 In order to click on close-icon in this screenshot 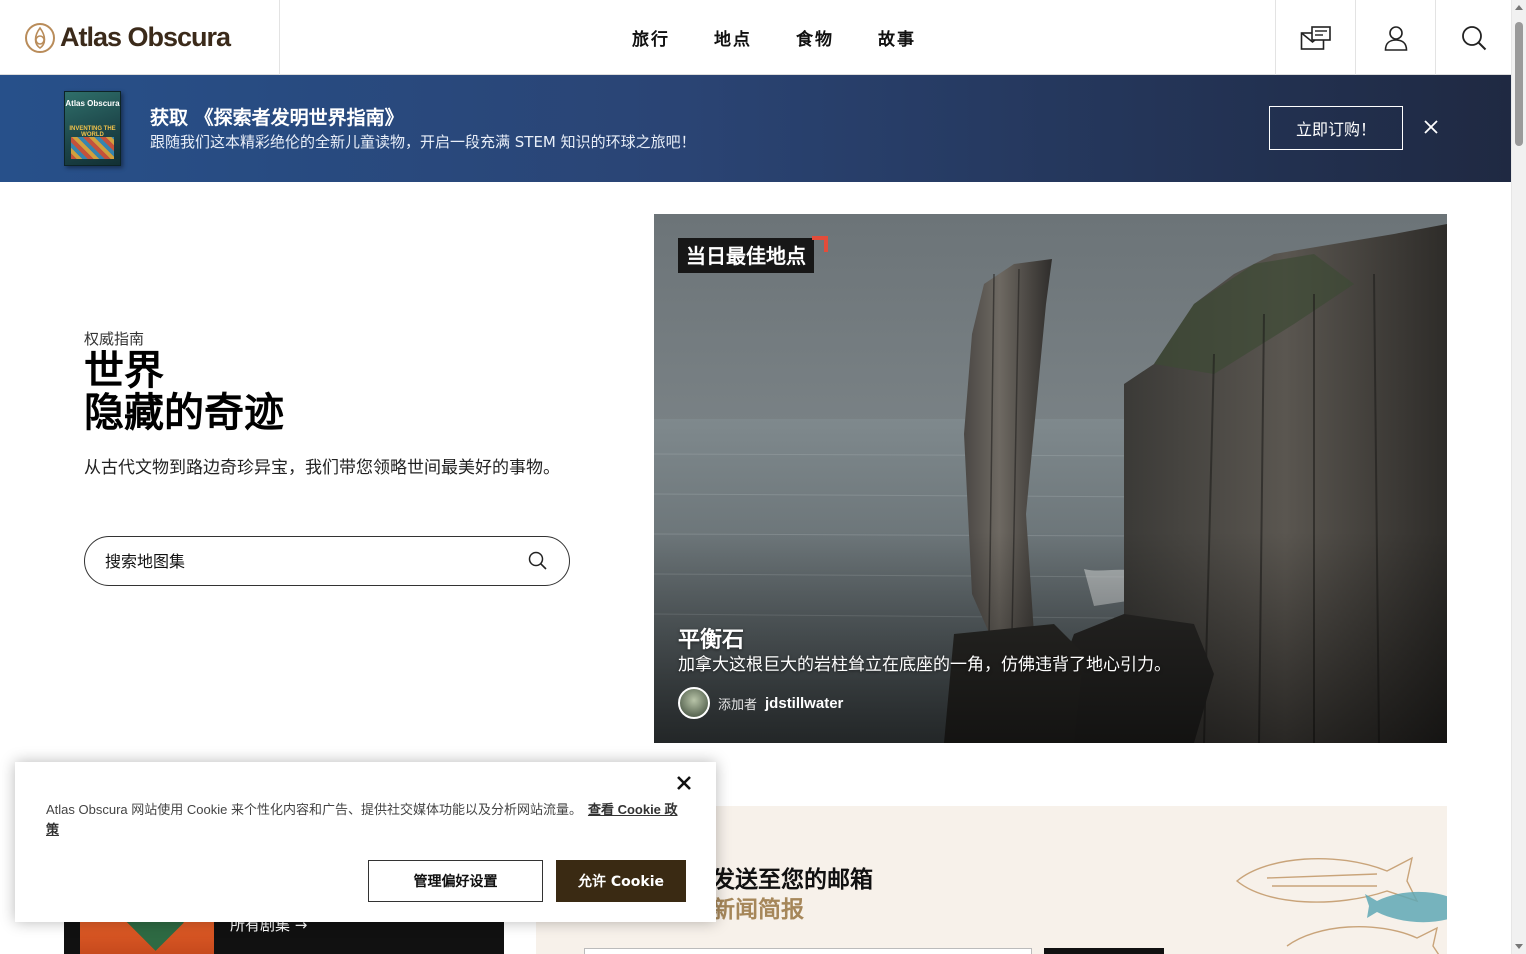, I will do `click(1431, 127)`.